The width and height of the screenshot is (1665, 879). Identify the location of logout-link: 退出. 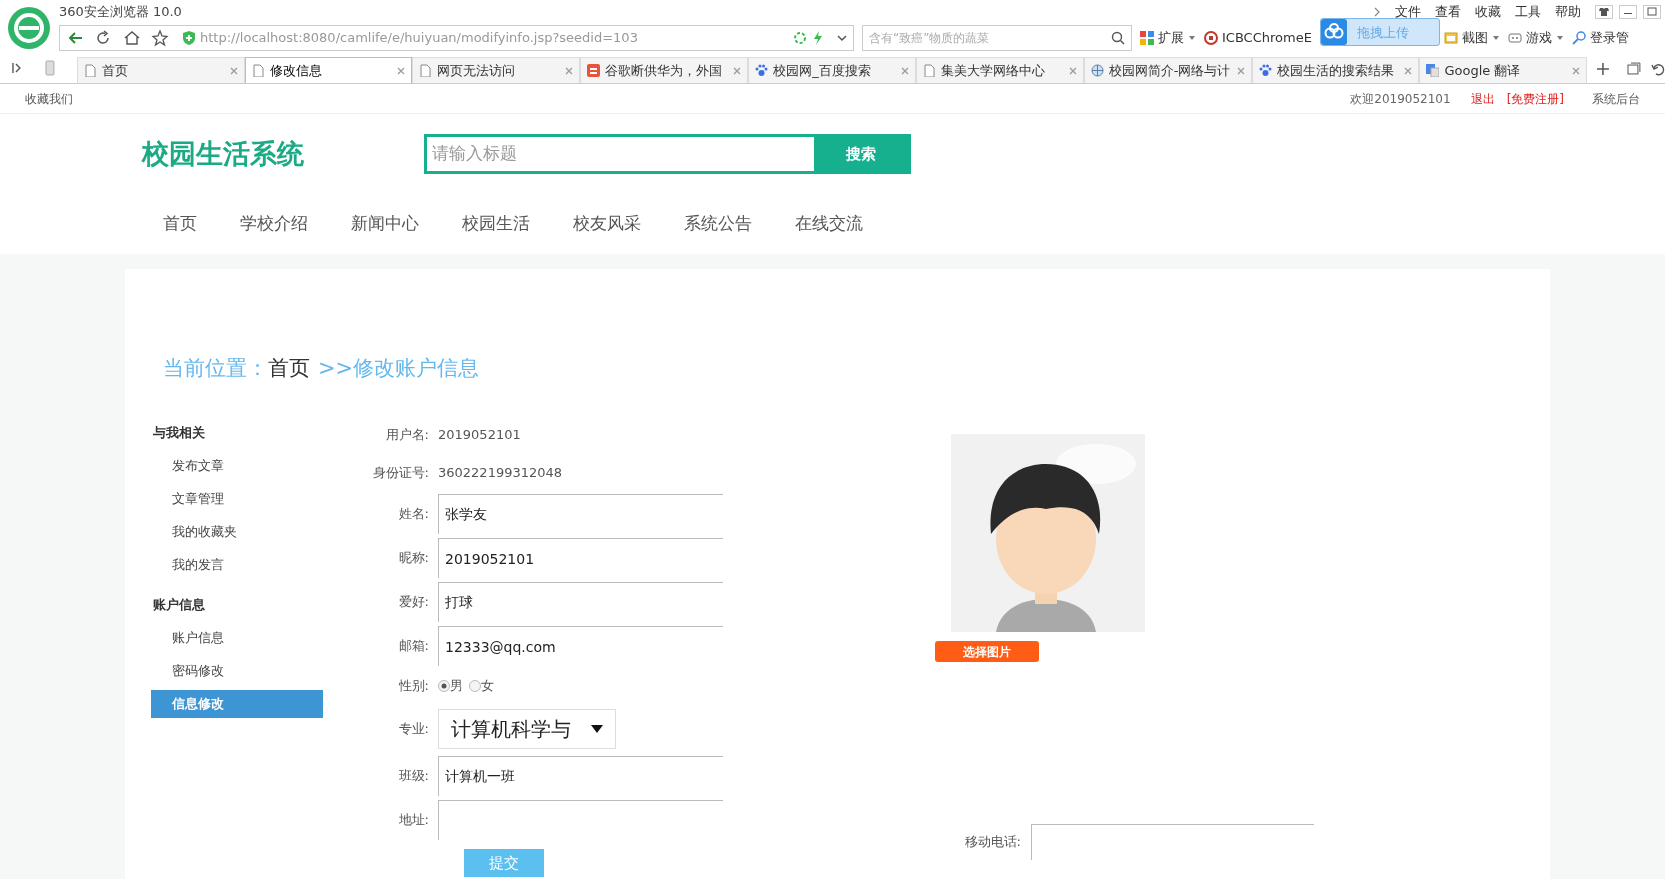
(1482, 98).